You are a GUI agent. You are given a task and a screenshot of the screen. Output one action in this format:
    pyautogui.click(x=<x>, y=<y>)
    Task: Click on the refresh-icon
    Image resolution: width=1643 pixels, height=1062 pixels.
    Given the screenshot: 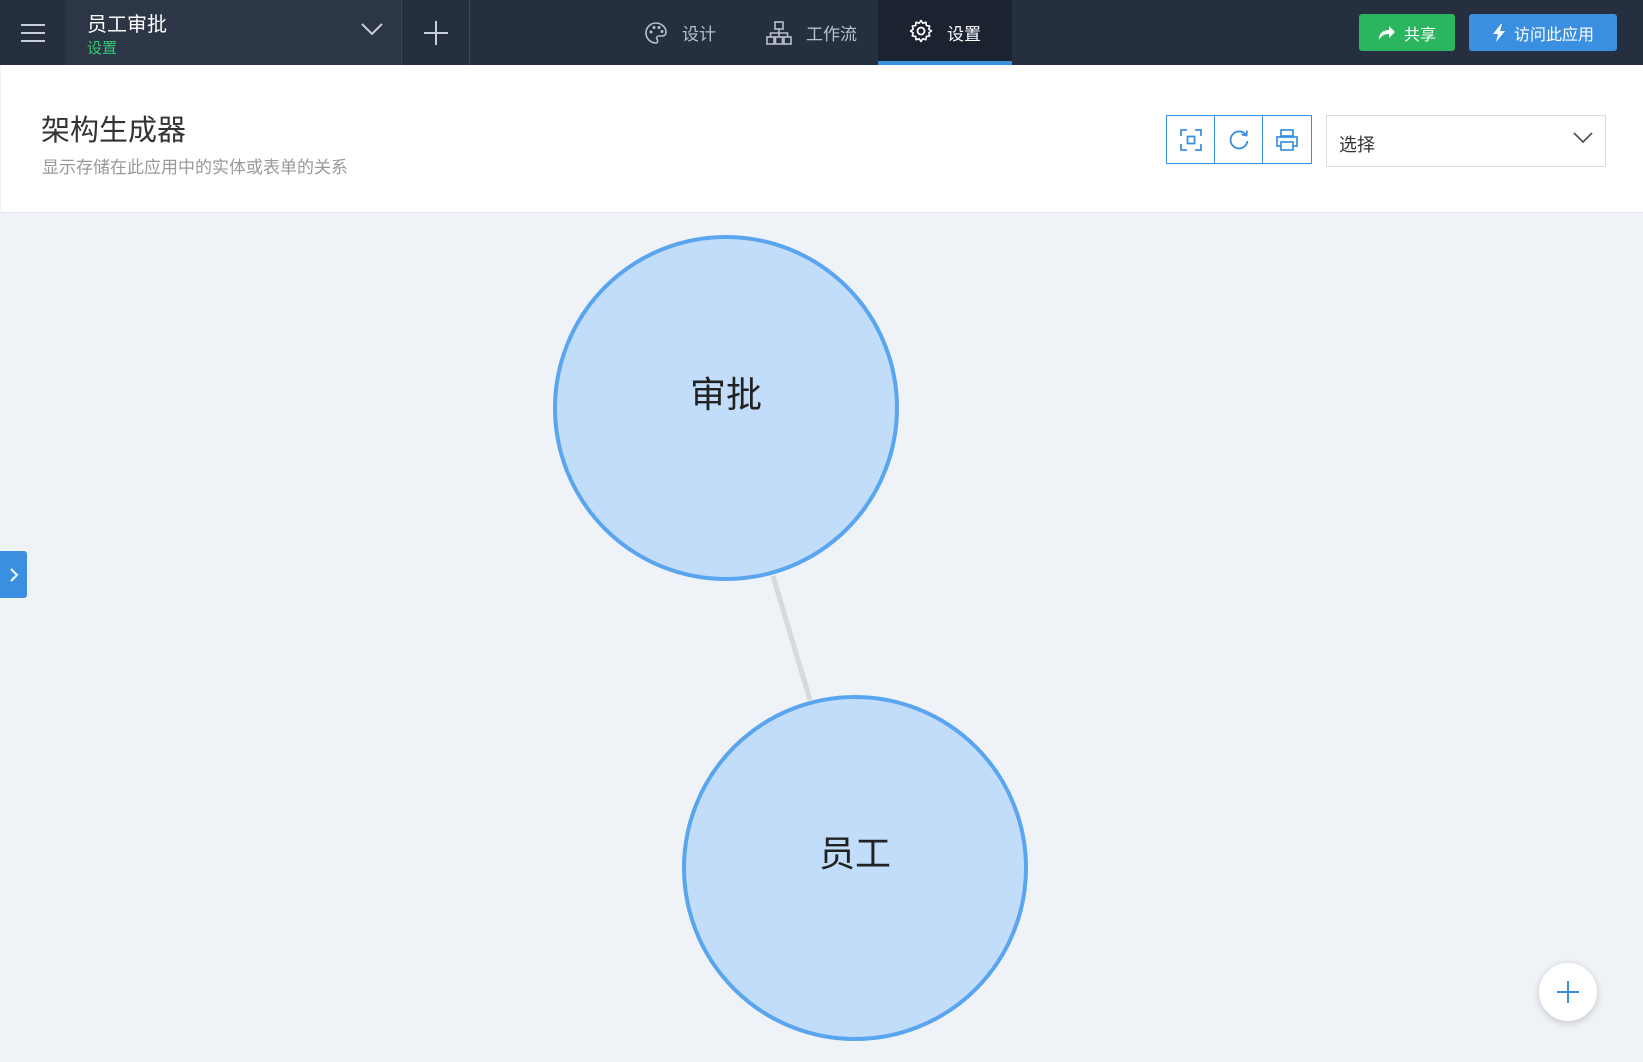 What is the action you would take?
    pyautogui.click(x=1238, y=139)
    